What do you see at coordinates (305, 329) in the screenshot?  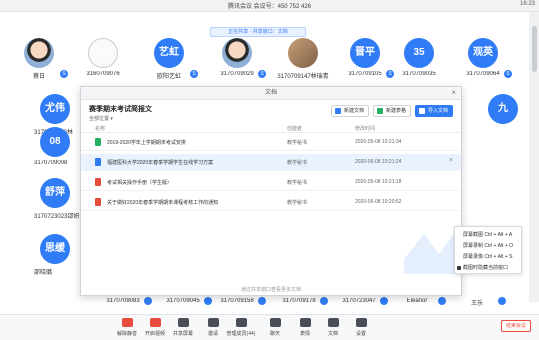 I see `emoji-button: 表情` at bounding box center [305, 329].